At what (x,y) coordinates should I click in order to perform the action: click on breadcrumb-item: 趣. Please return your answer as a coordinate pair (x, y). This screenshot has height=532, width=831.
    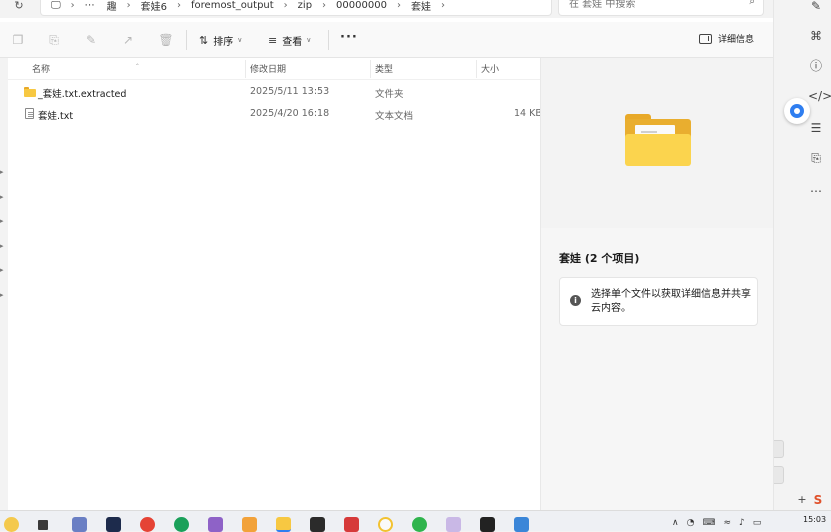
    Looking at the image, I should click on (112, 6).